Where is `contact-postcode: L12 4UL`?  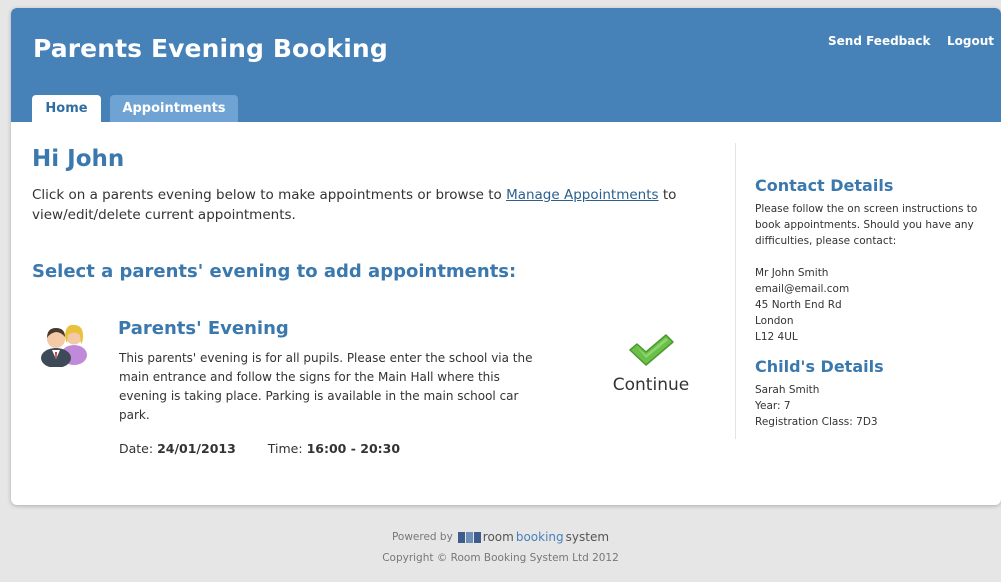 contact-postcode: L12 4UL is located at coordinates (776, 337).